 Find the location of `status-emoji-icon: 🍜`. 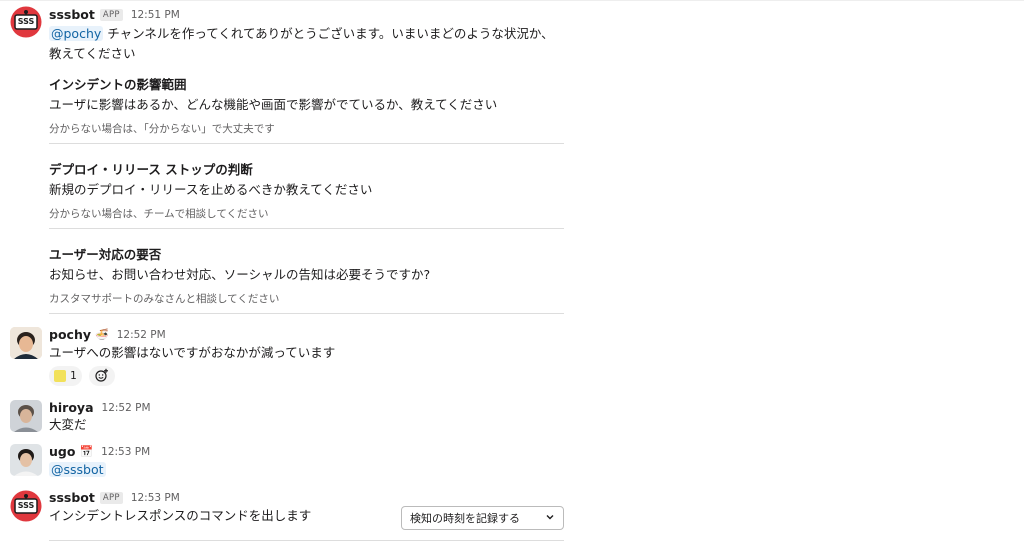

status-emoji-icon: 🍜 is located at coordinates (102, 334).